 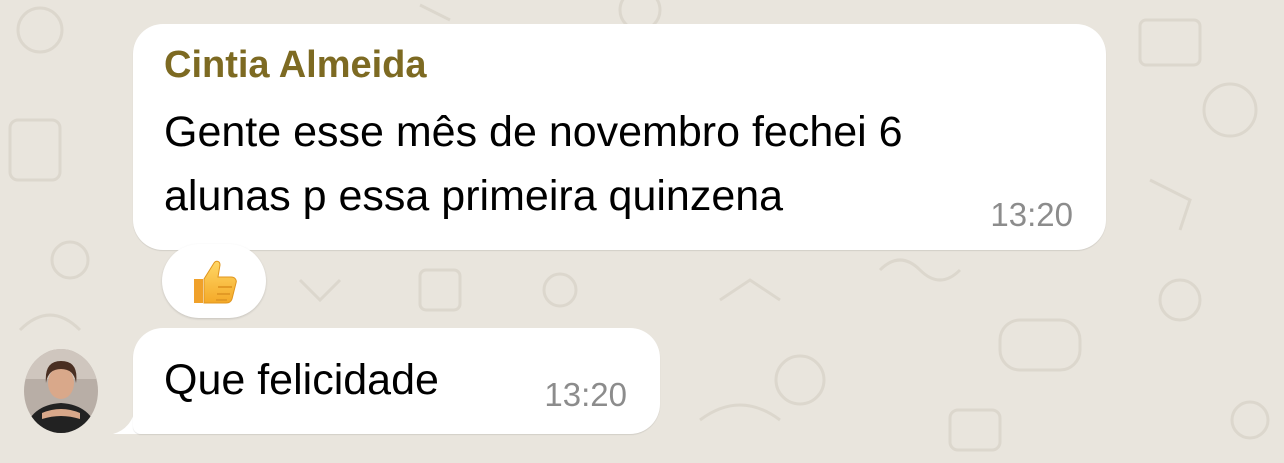 I want to click on thumbs-up-icon, so click(x=215, y=282).